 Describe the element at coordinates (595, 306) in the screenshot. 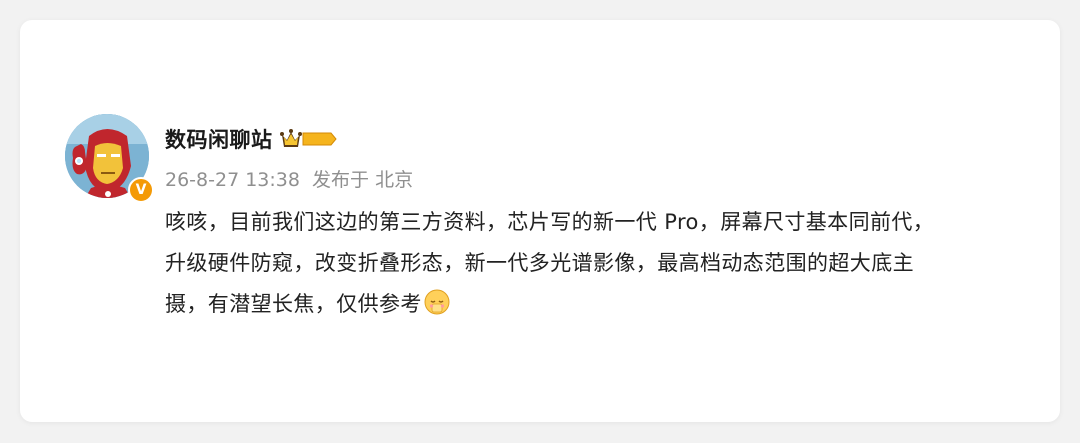

I see `post-text-line: 摄，有潜望长焦，仅供参考` at that location.